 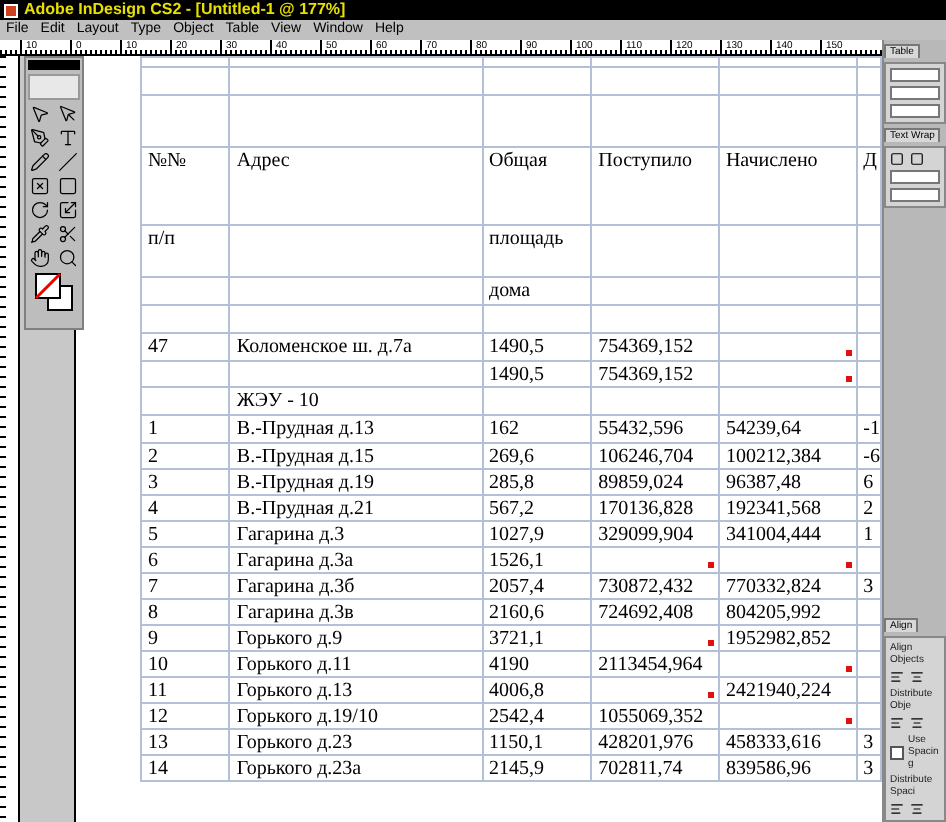 I want to click on table-cell: 269,6, so click(x=537, y=456).